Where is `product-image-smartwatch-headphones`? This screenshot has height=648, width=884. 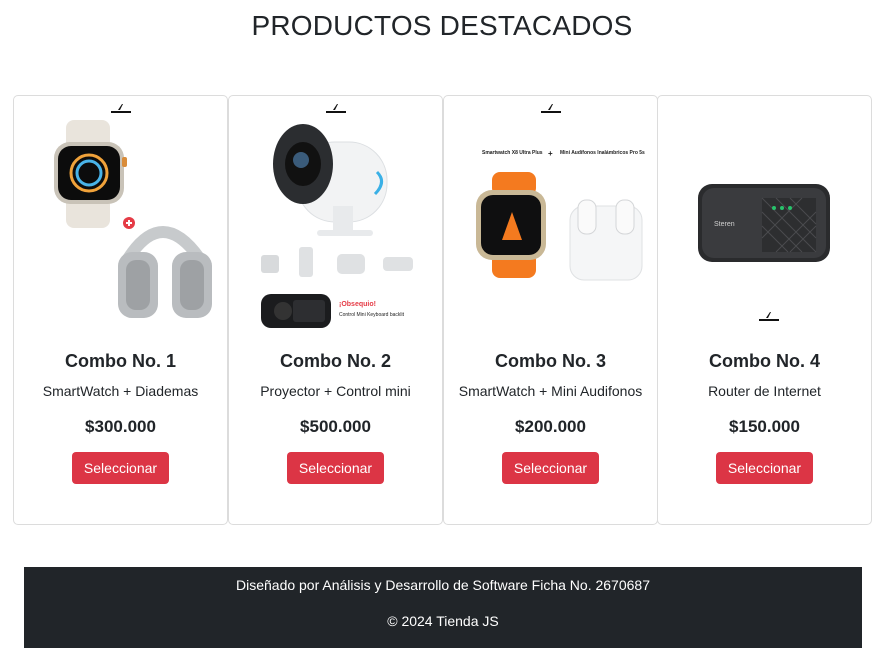
product-image-smartwatch-headphones is located at coordinates (121, 219).